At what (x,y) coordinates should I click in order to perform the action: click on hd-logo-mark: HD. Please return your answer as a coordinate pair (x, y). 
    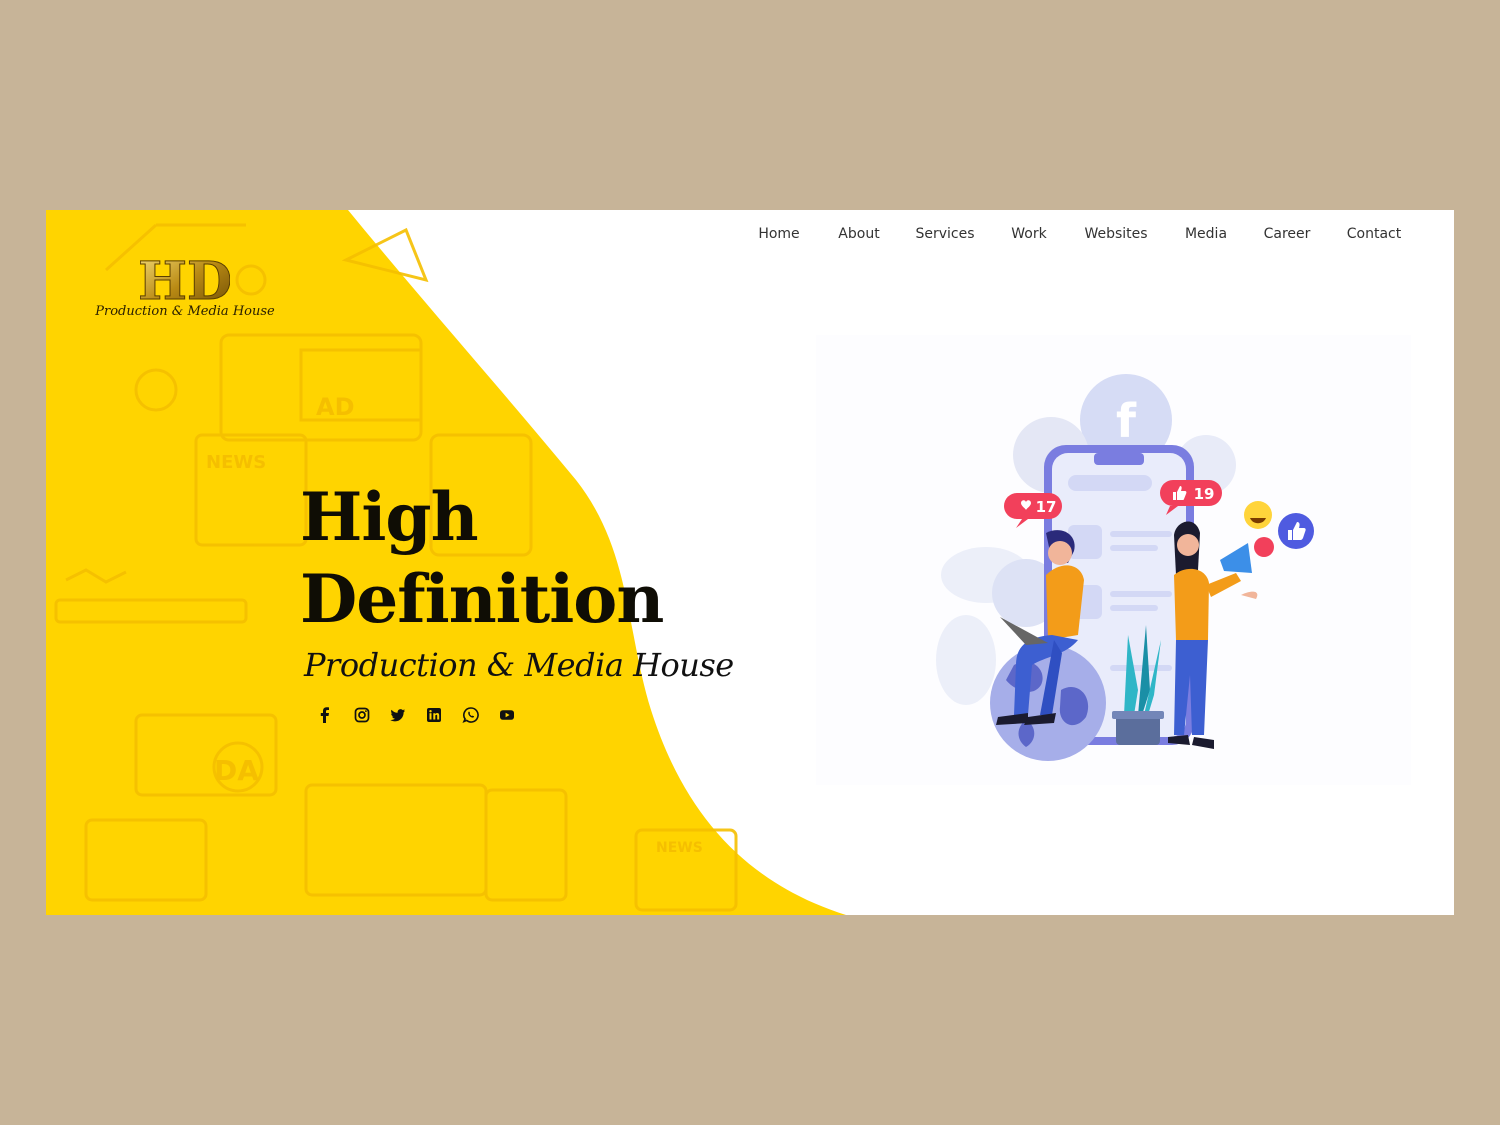
    Looking at the image, I should click on (185, 280).